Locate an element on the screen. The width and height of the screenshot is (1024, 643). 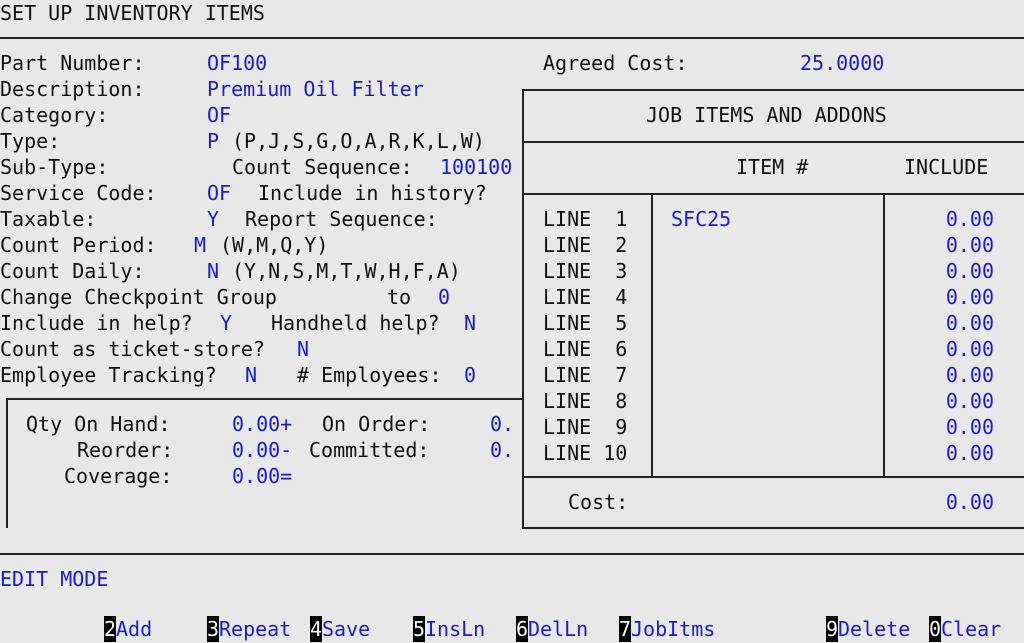
function-key-delete: 9Delete is located at coordinates (868, 629).